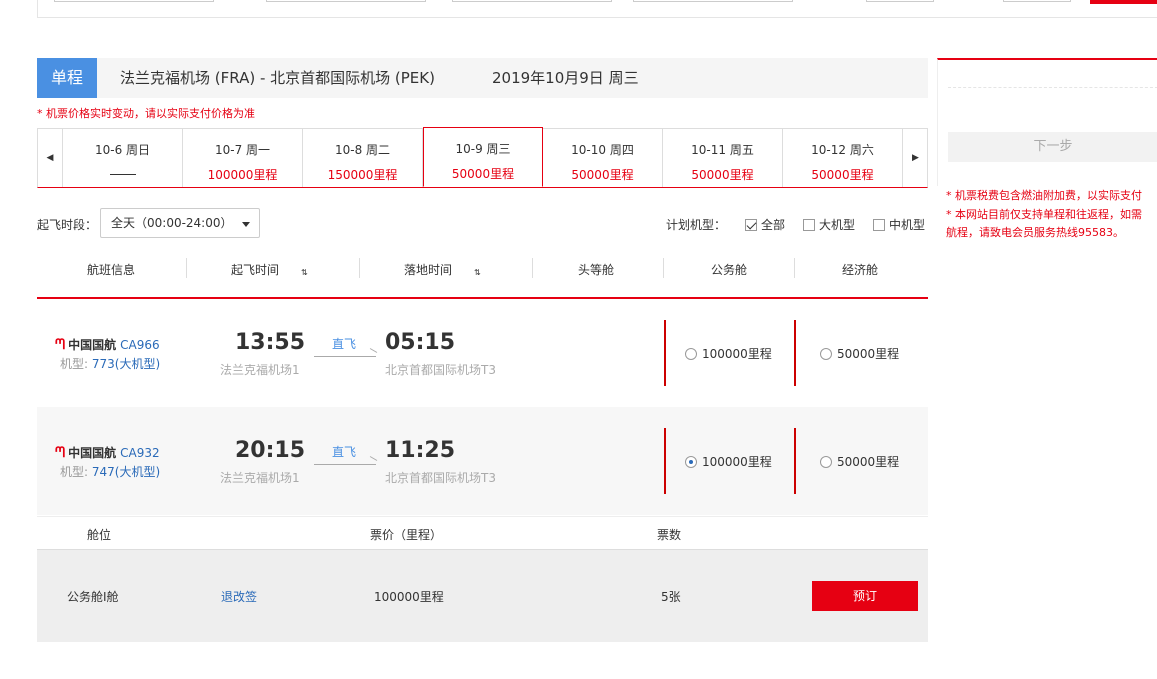 Image resolution: width=1157 pixels, height=679 pixels. I want to click on date-tab: 10-12 周六 50000里程, so click(843, 158).